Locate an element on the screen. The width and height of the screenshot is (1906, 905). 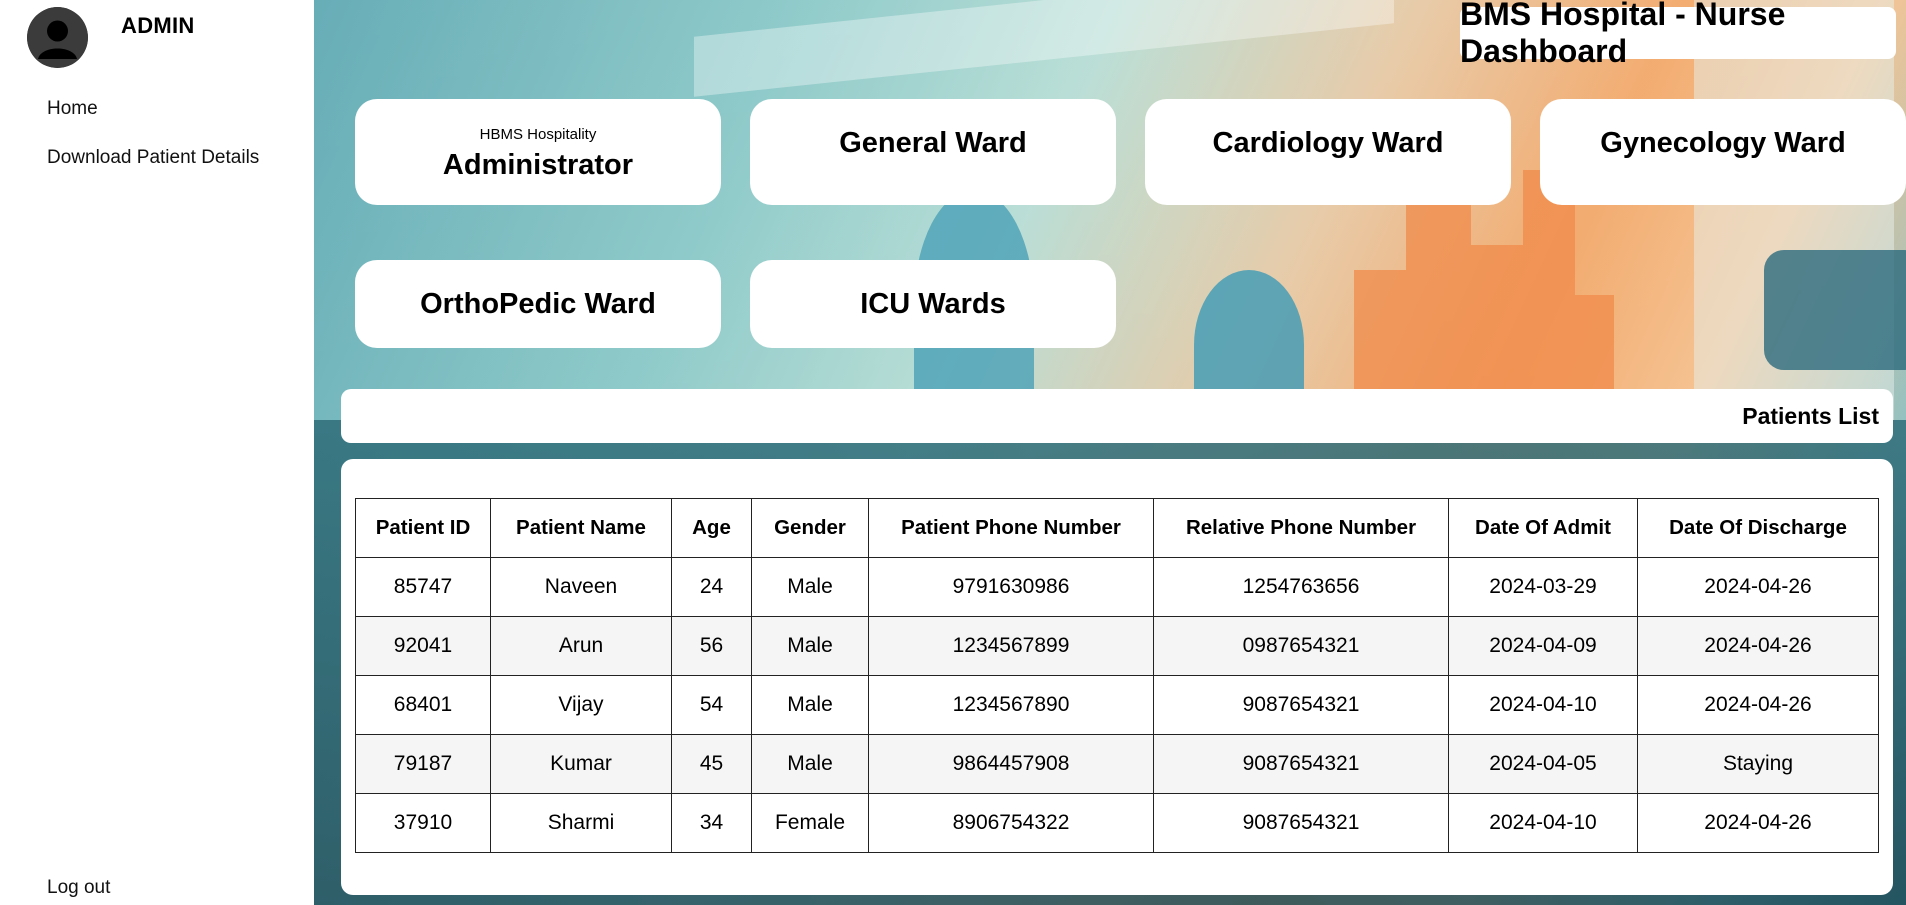
table-cell: Female is located at coordinates (810, 823).